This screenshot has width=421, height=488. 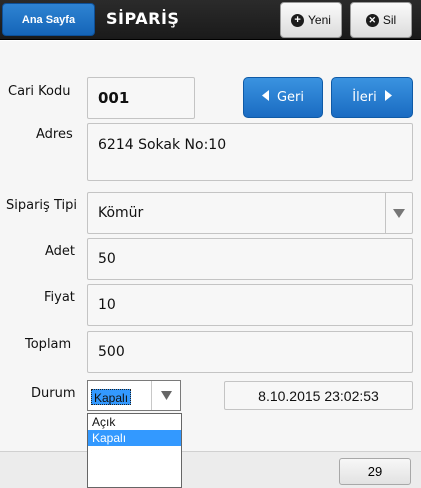 What do you see at coordinates (290, 97) in the screenshot?
I see `prev-button-label: Geri` at bounding box center [290, 97].